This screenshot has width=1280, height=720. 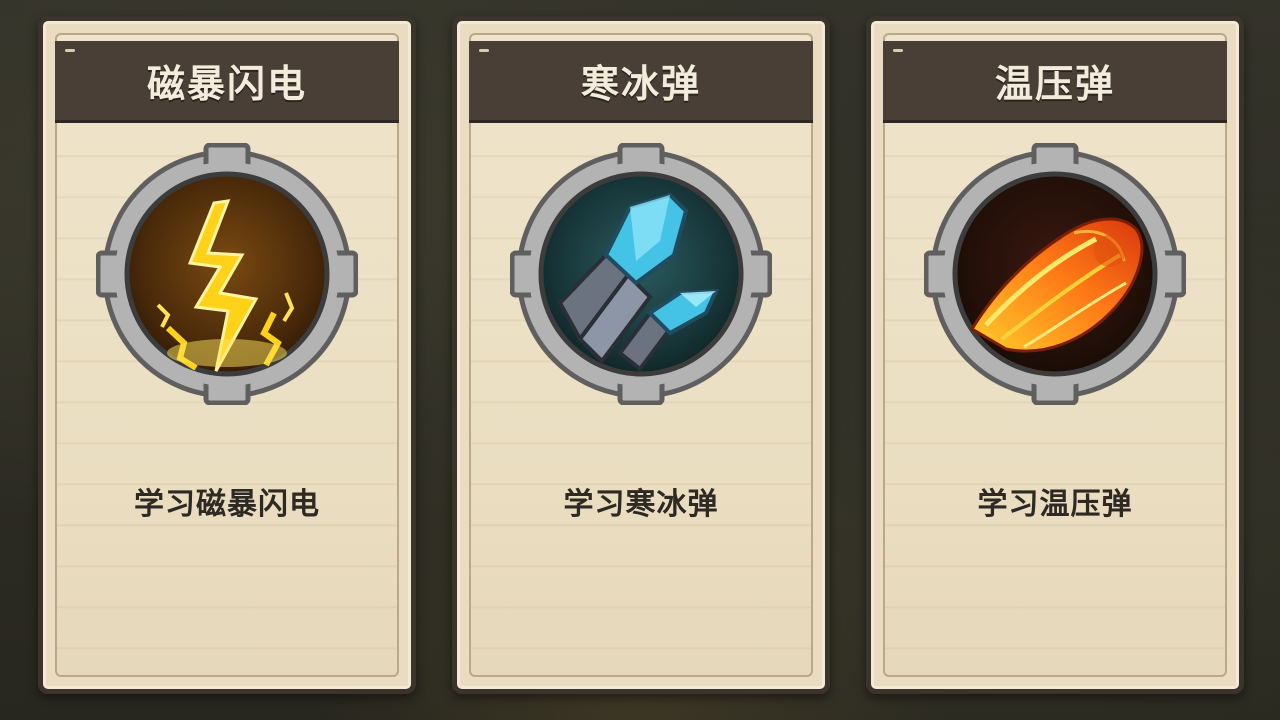 I want to click on card-header: 寒冰弹, so click(x=641, y=82).